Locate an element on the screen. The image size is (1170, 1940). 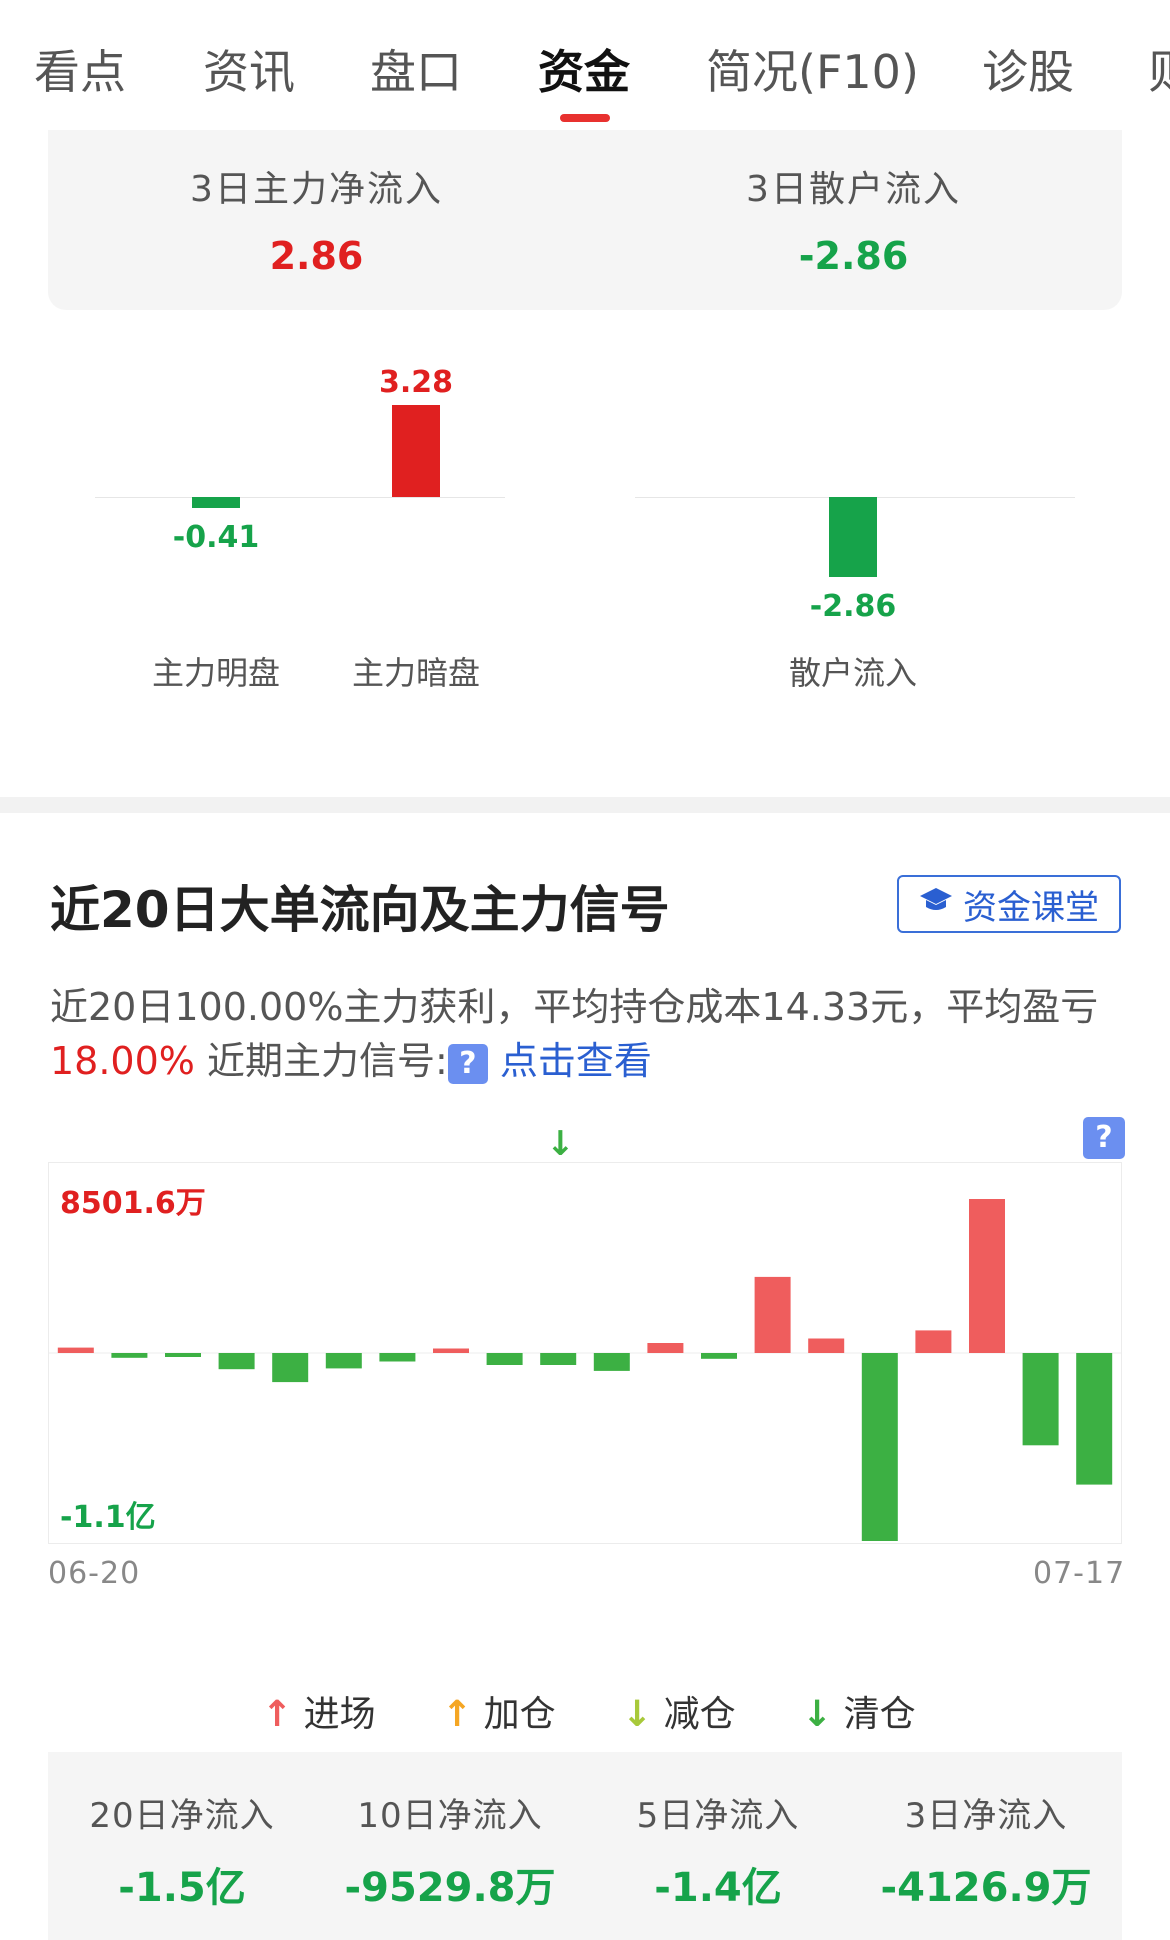
legend-clear: ↓ 清仓 is located at coordinates (859, 1711).